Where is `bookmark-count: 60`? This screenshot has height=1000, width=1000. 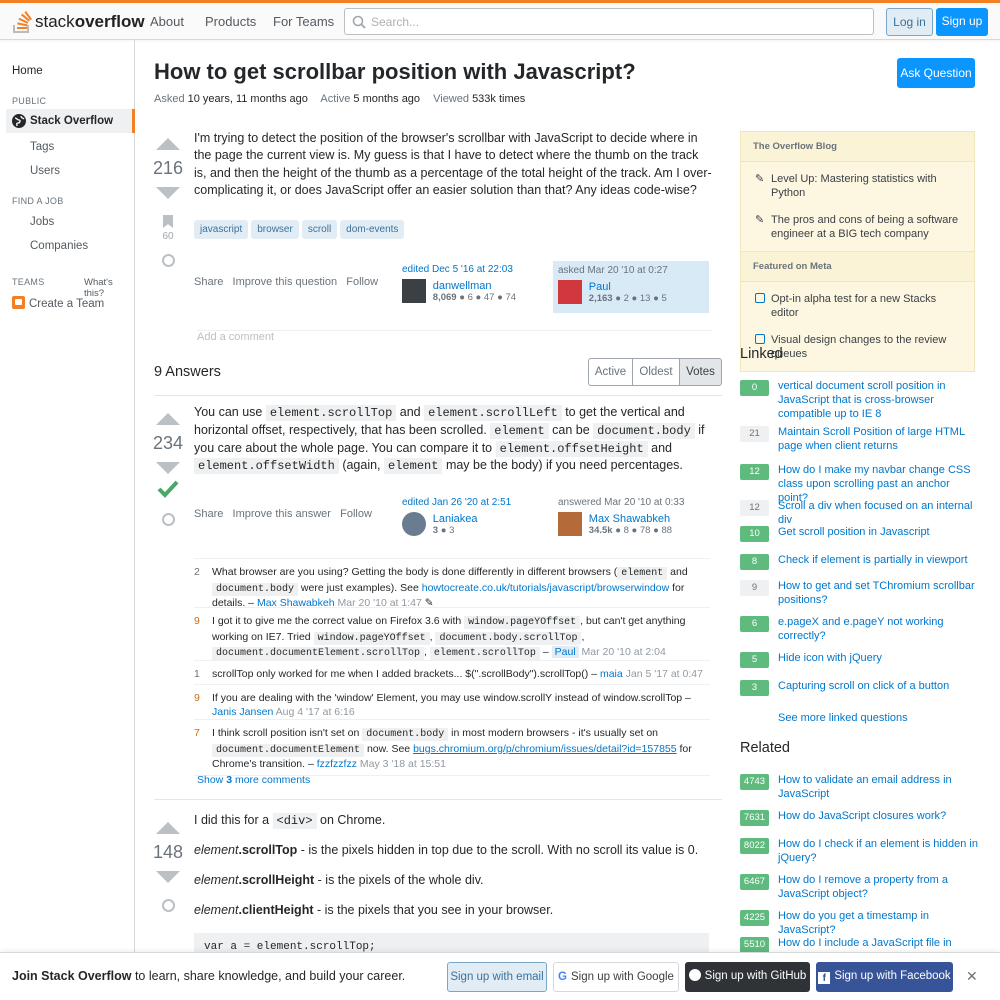
bookmark-count: 60 is located at coordinates (168, 236).